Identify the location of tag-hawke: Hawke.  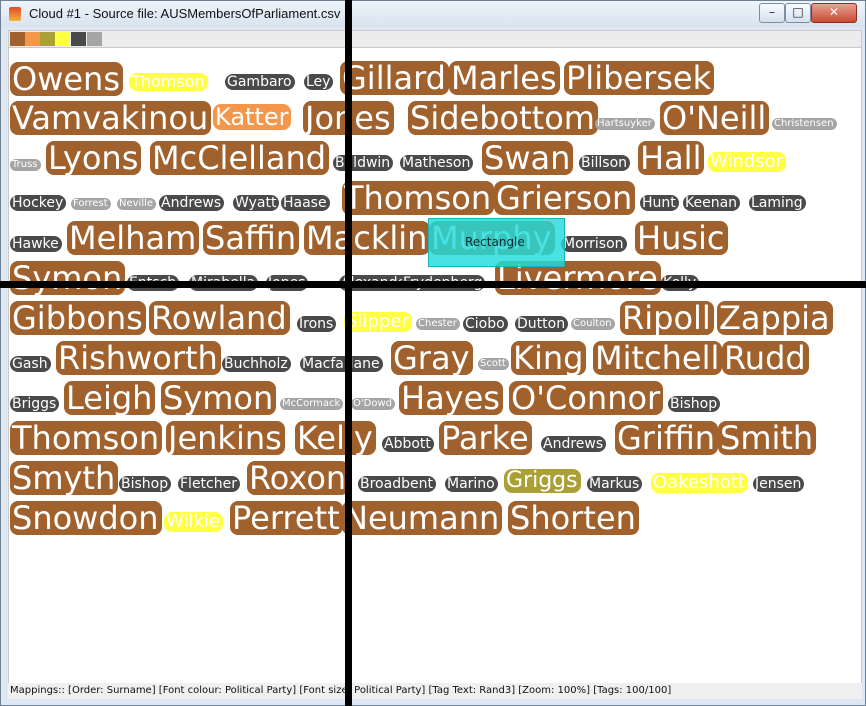
(36, 244).